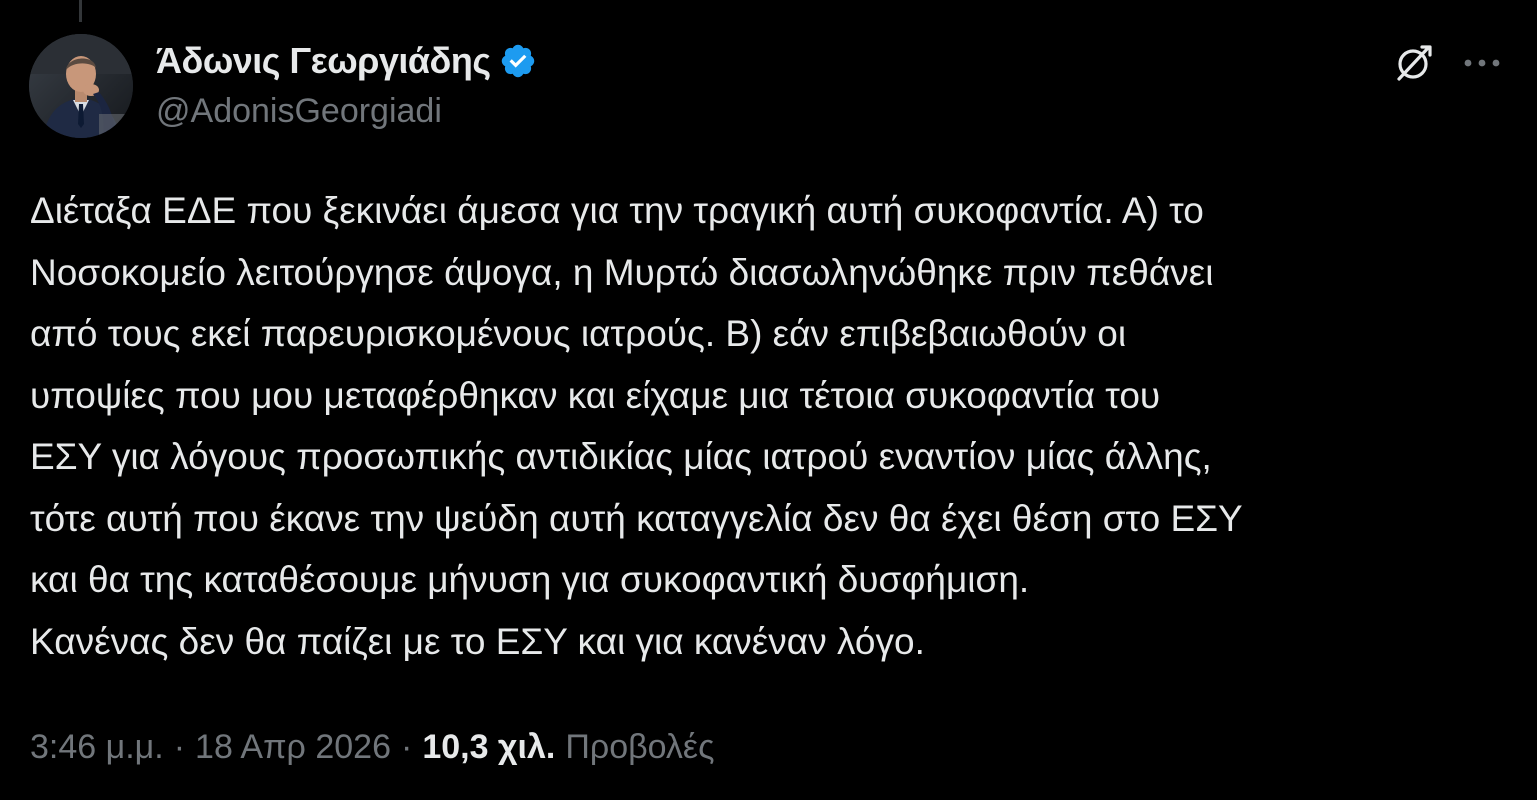  What do you see at coordinates (293, 747) in the screenshot?
I see `tweet-date: 18 Απρ 2026` at bounding box center [293, 747].